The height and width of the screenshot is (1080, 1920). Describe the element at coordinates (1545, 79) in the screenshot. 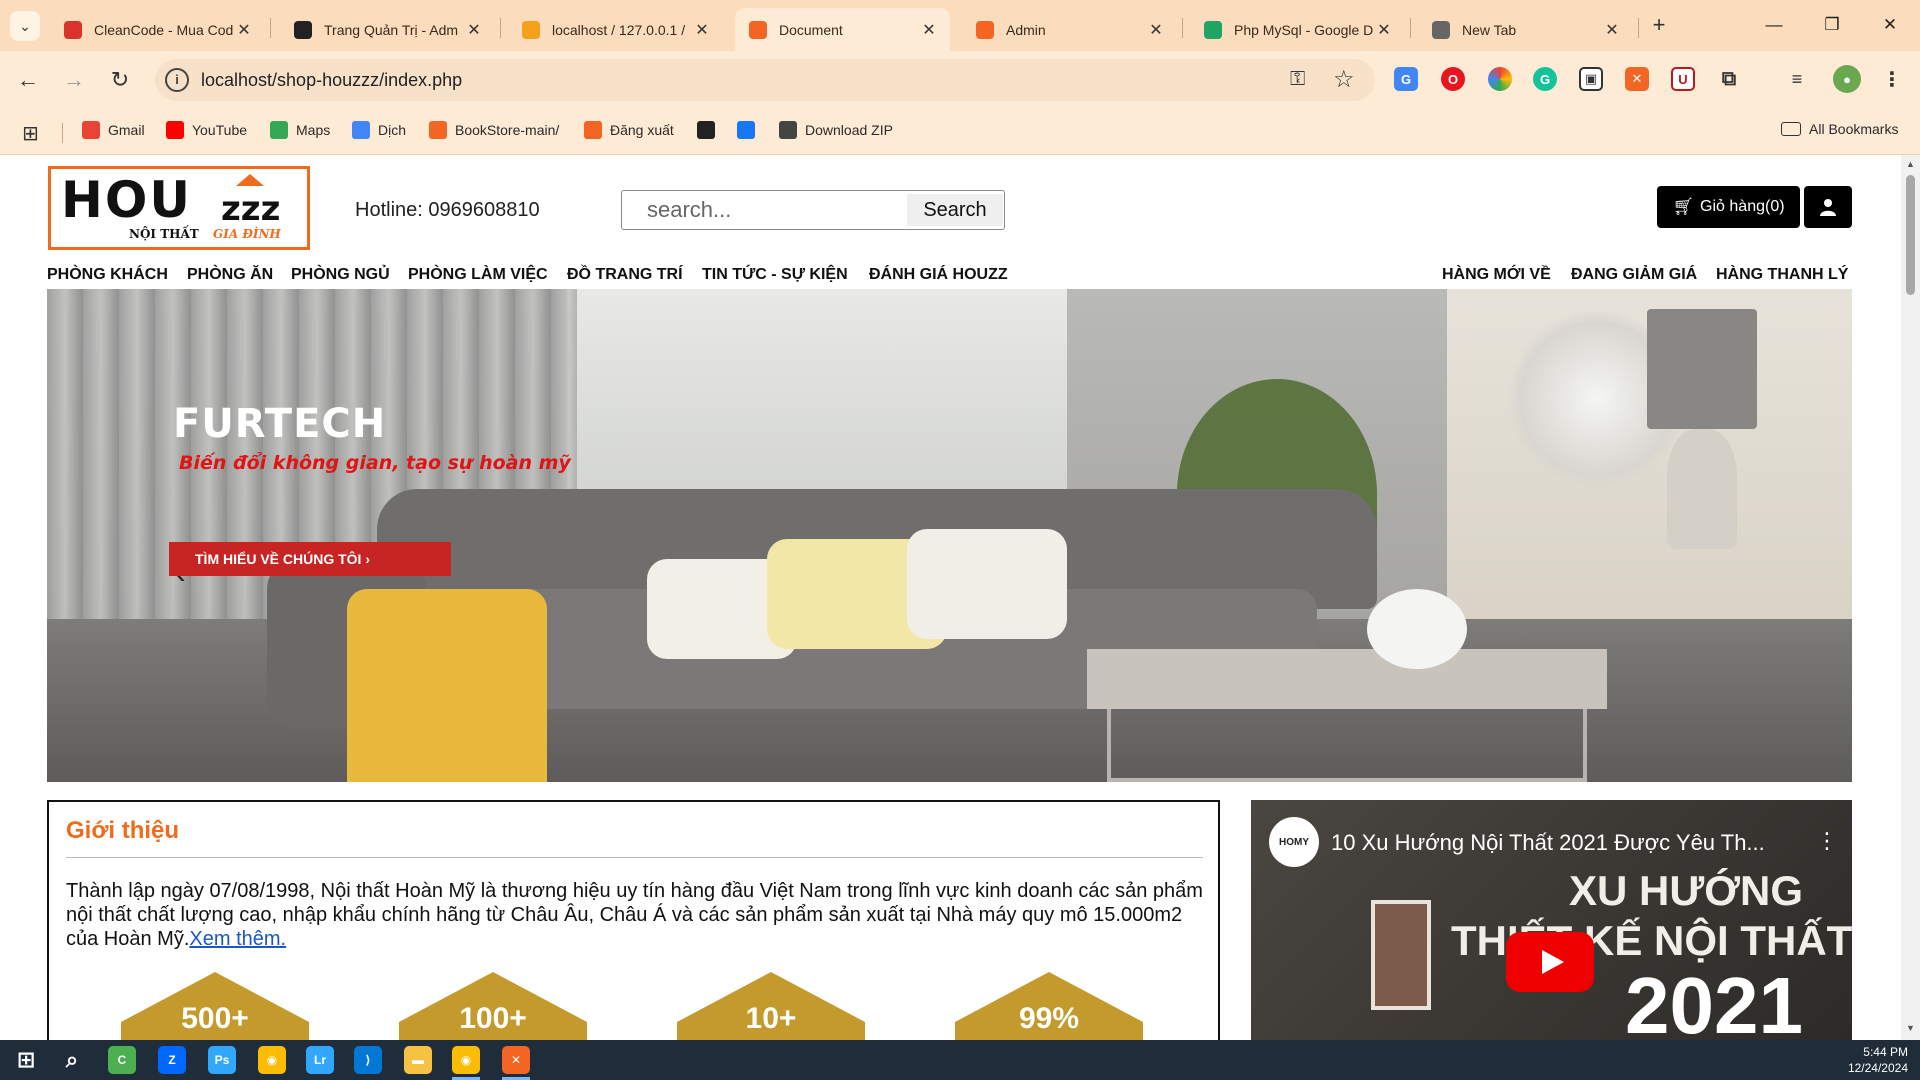

I see `grammarly-extension-icon: G` at that location.